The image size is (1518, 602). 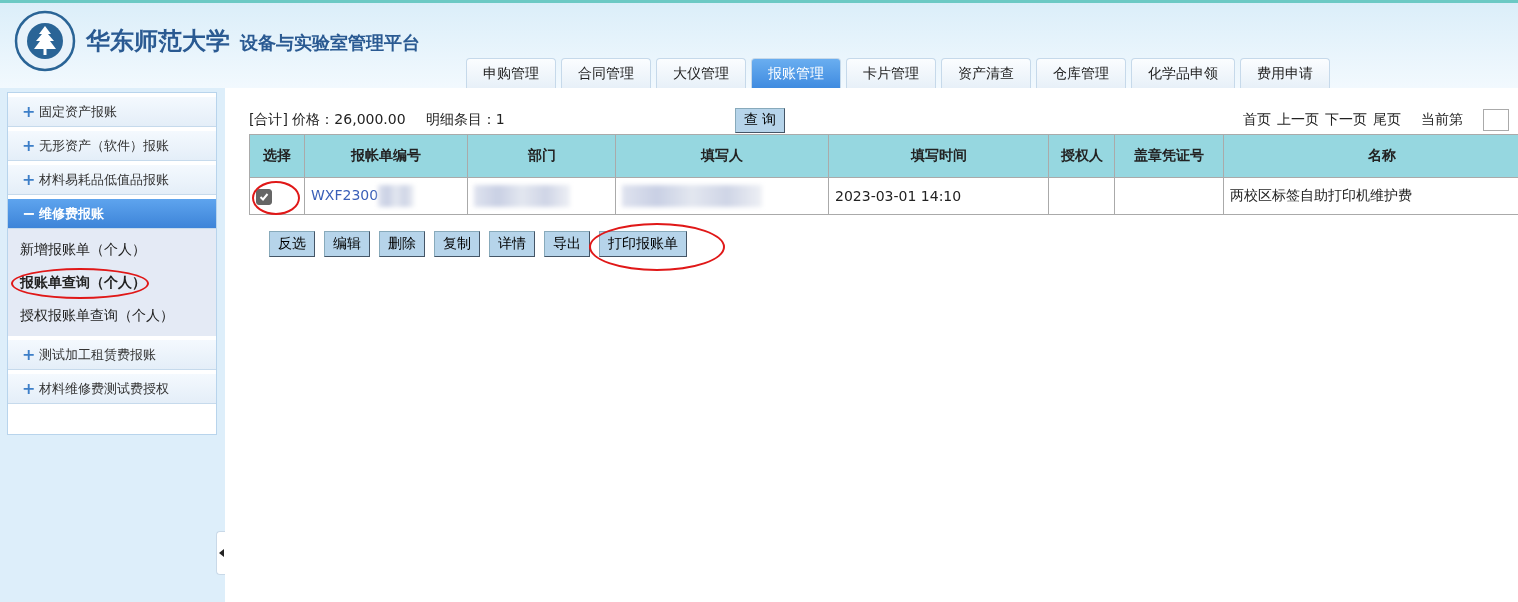 What do you see at coordinates (1257, 120) in the screenshot?
I see `pagination-link: 首页` at bounding box center [1257, 120].